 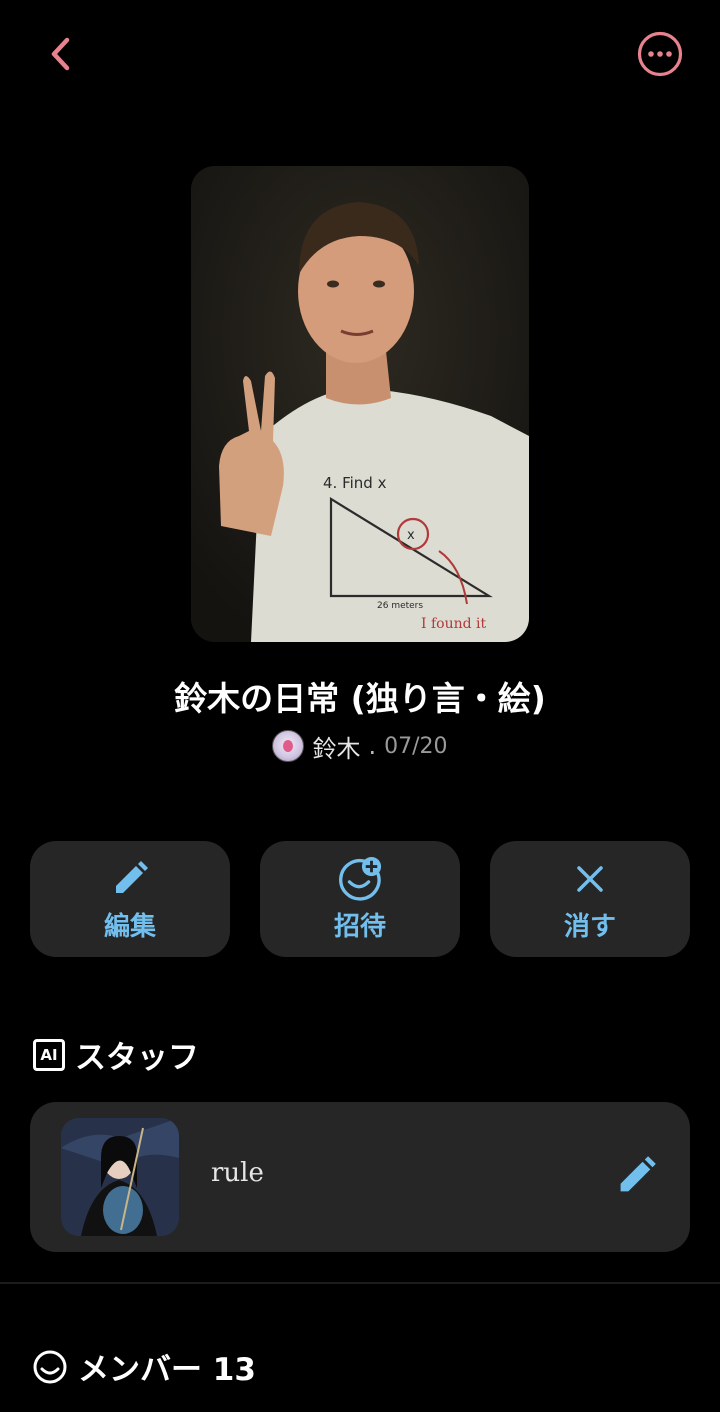 What do you see at coordinates (359, 926) in the screenshot?
I see `invite-button-label: 招待` at bounding box center [359, 926].